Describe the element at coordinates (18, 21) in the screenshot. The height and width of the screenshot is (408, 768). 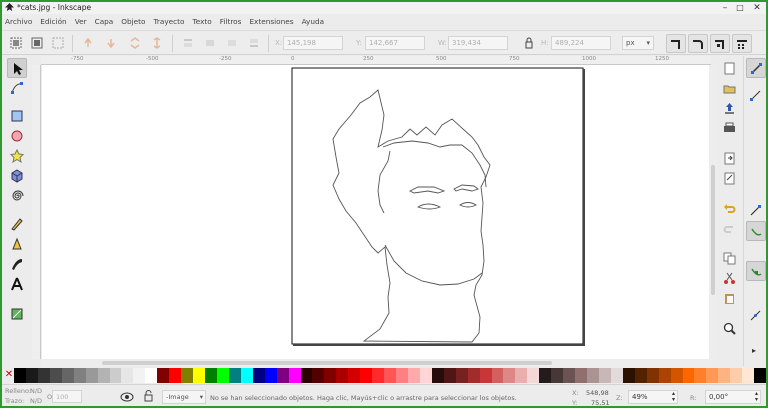
I see `menu-archivo: Archivo` at that location.